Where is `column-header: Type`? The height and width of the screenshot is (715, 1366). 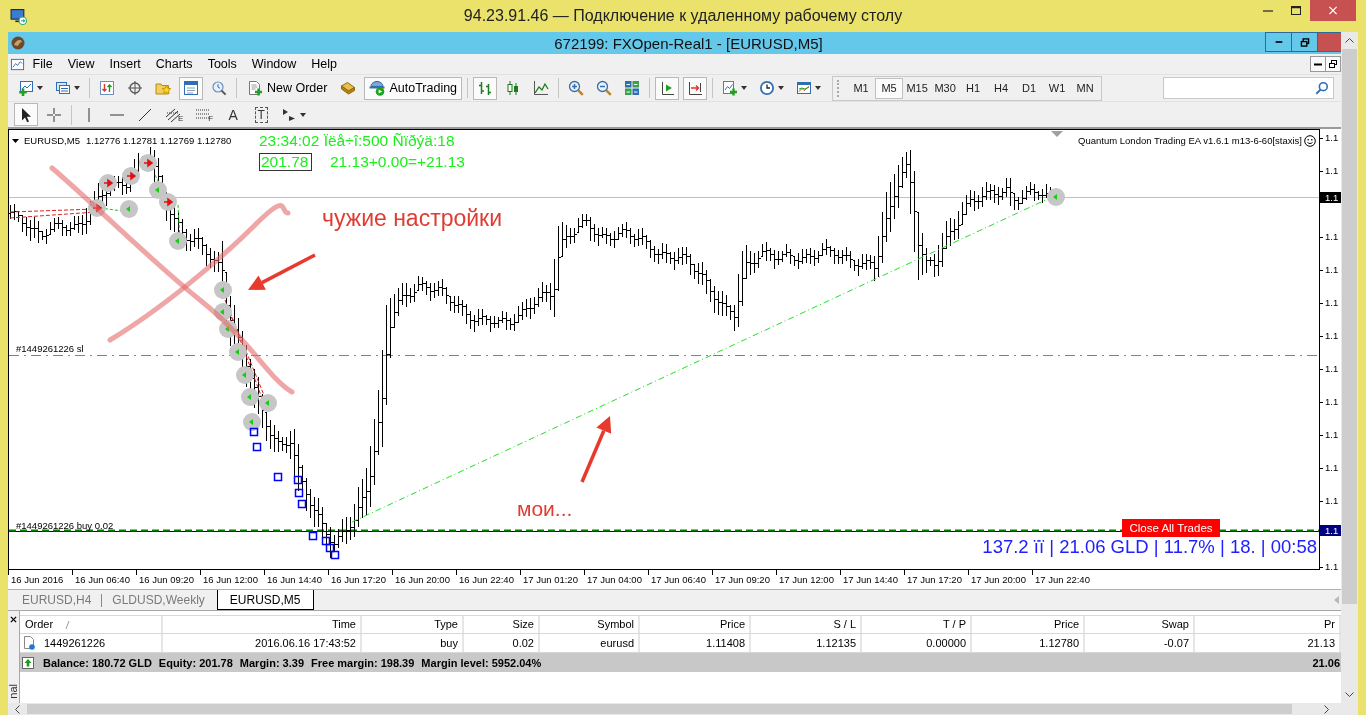 column-header: Type is located at coordinates (413, 624).